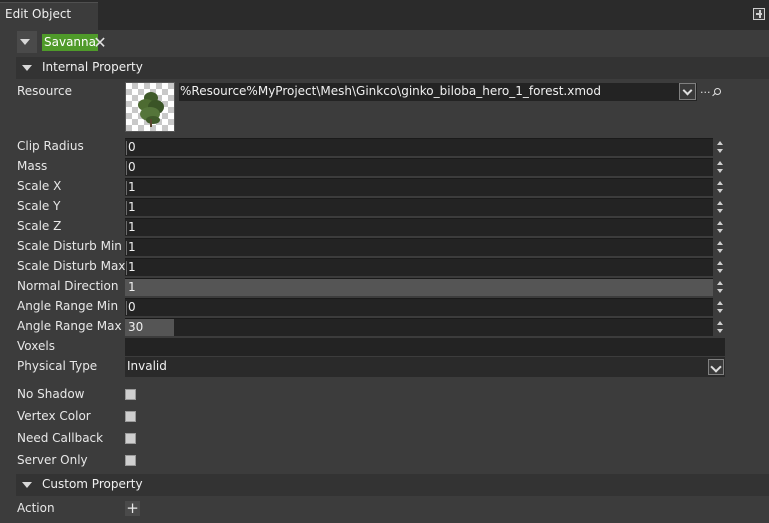 This screenshot has width=769, height=523. I want to click on object-header: Savanna ✕, so click(77, 42).